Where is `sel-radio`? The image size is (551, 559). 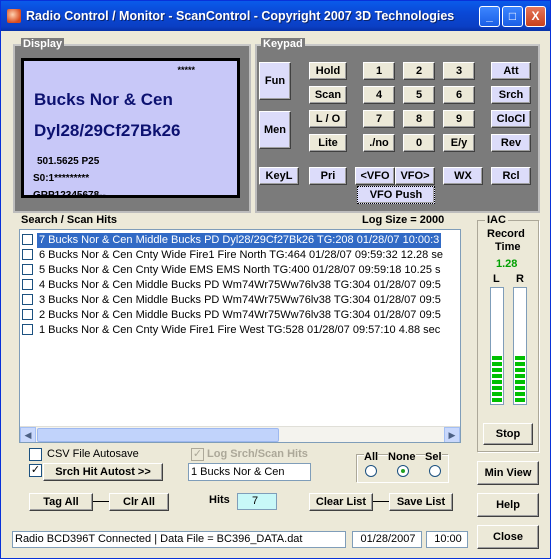
sel-radio is located at coordinates (435, 471).